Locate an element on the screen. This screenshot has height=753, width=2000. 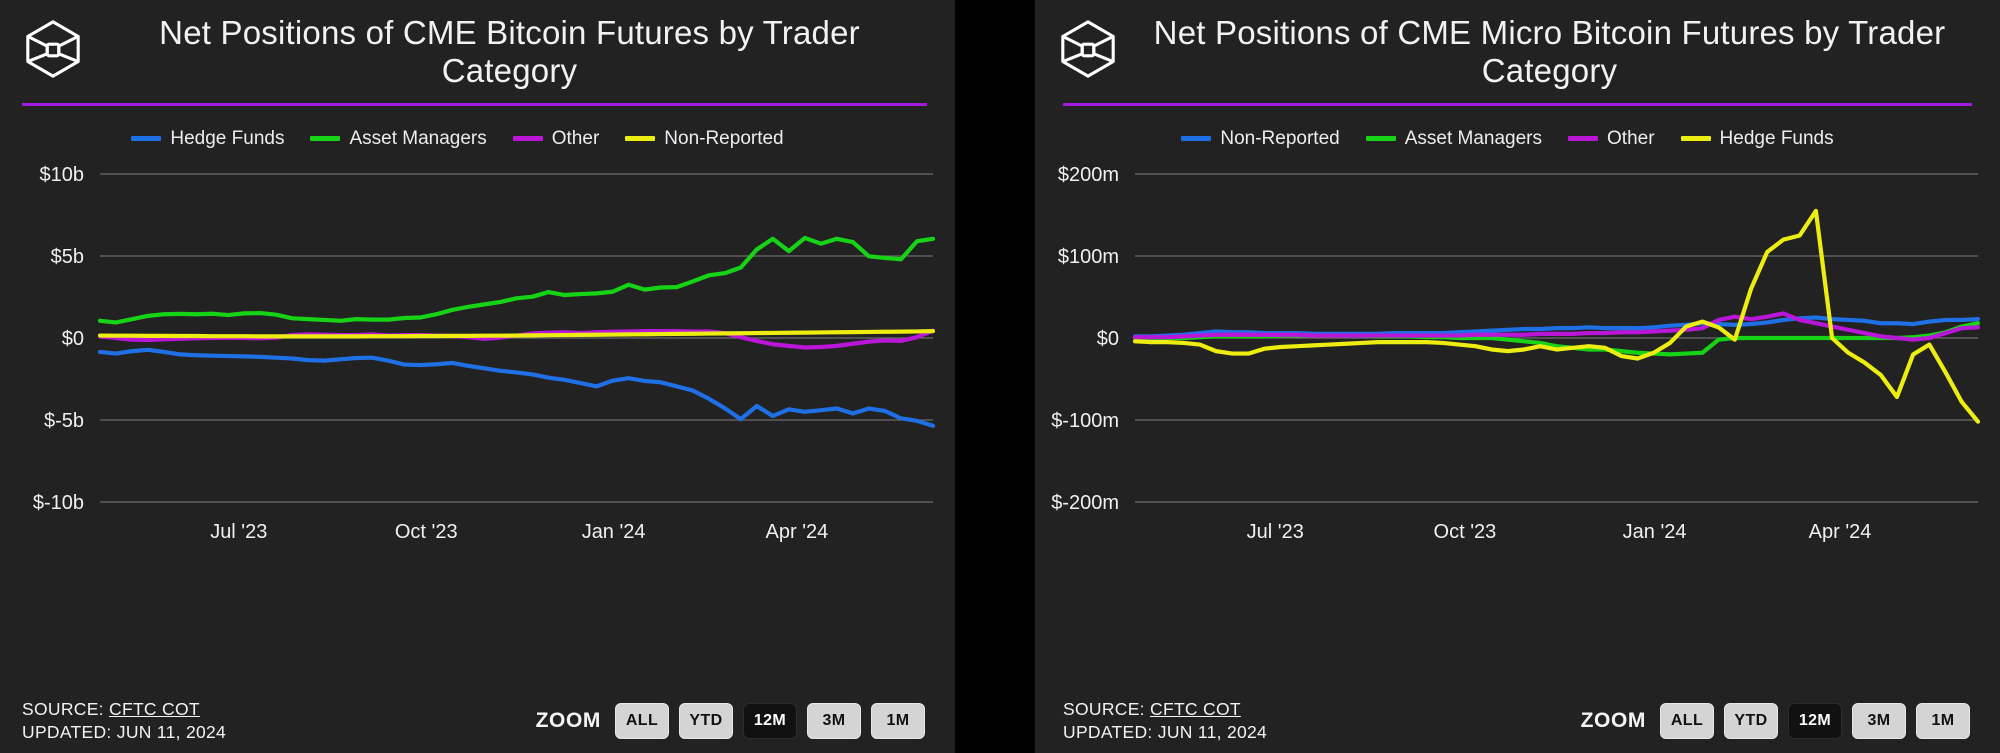
series-line-non-reported is located at coordinates (516, 333).